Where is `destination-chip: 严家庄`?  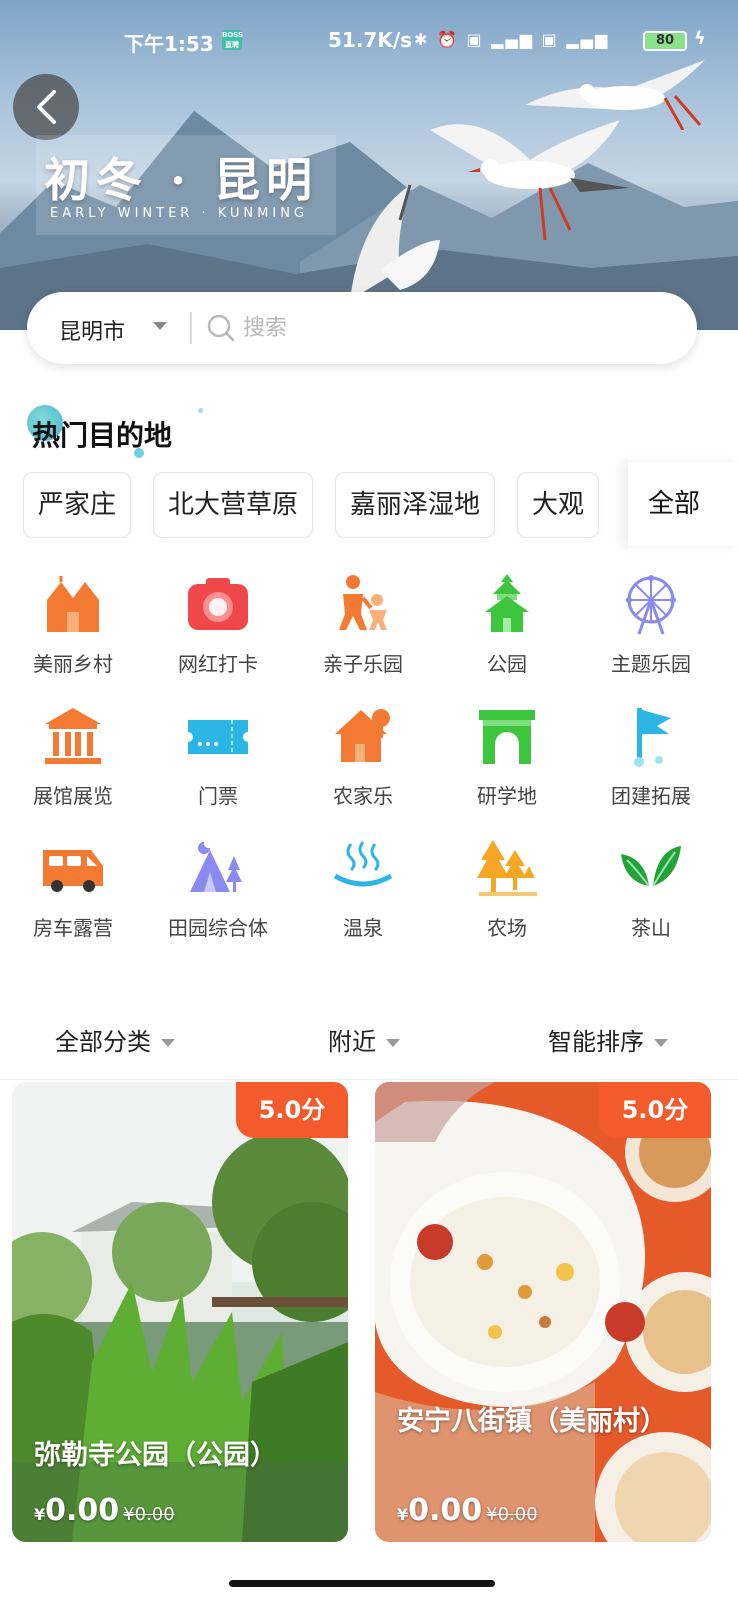
destination-chip: 严家庄 is located at coordinates (77, 505).